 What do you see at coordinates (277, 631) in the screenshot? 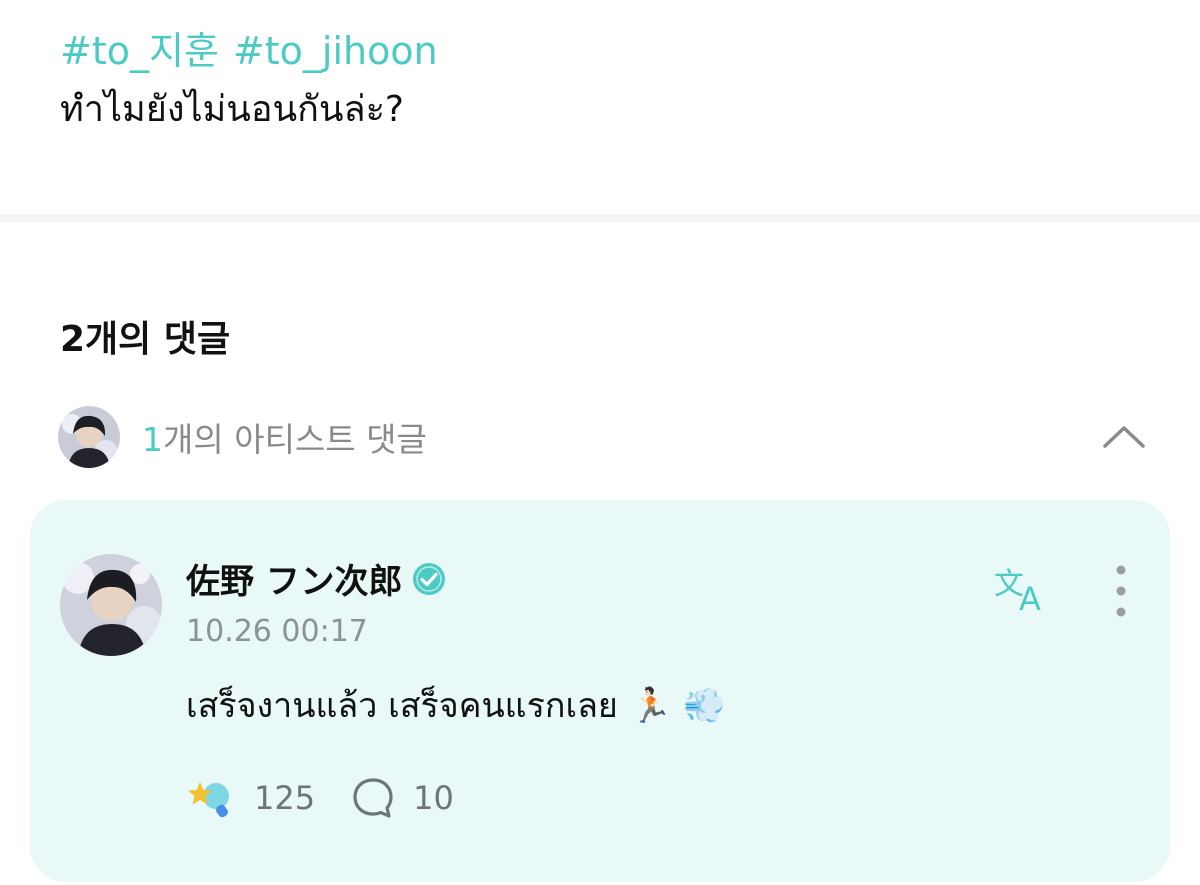
I see `comment-timestamp: 10.26 00:17` at bounding box center [277, 631].